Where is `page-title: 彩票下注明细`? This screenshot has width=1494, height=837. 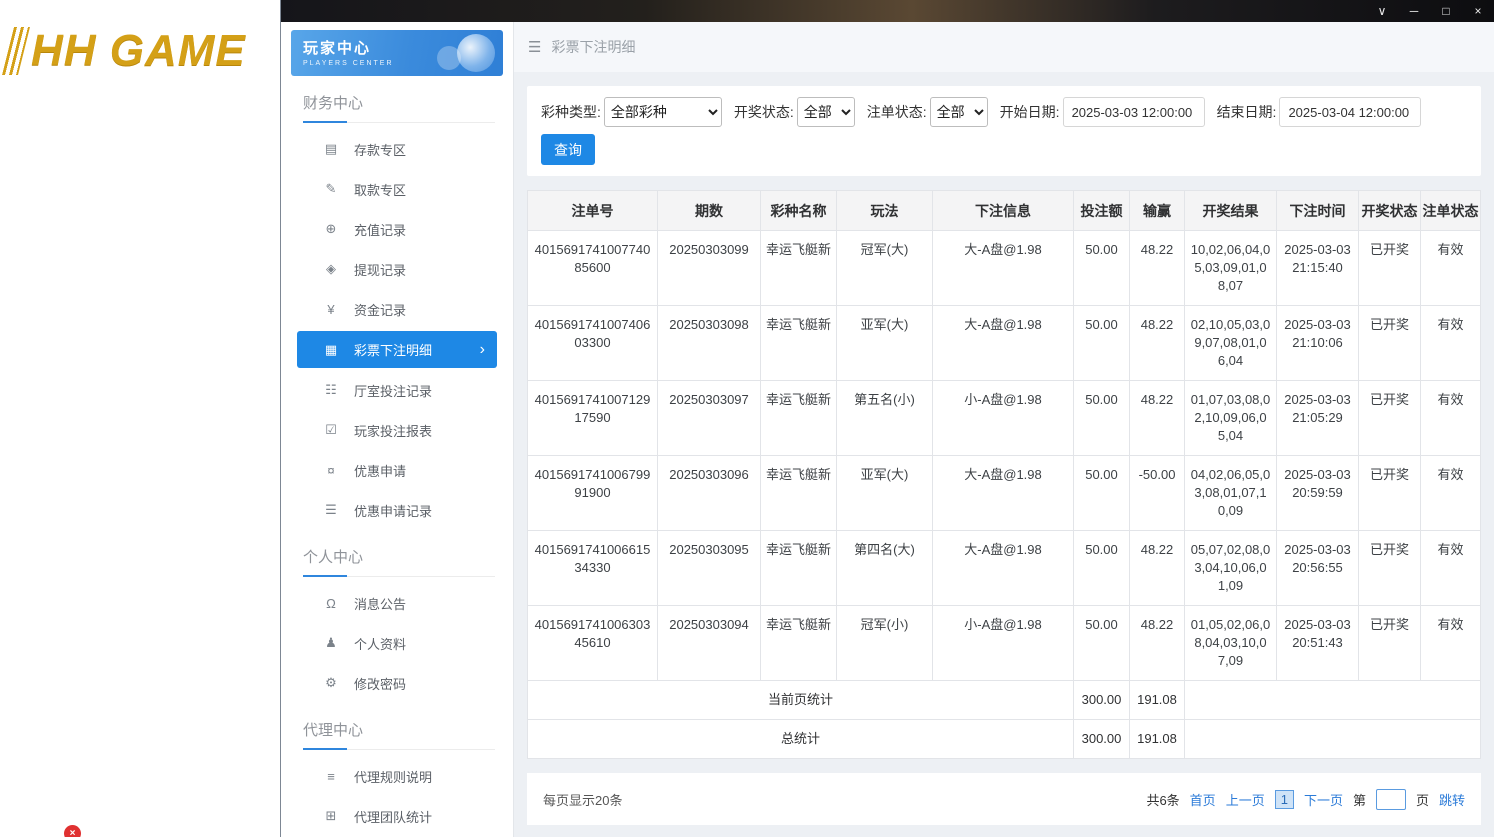 page-title: 彩票下注明细 is located at coordinates (593, 47).